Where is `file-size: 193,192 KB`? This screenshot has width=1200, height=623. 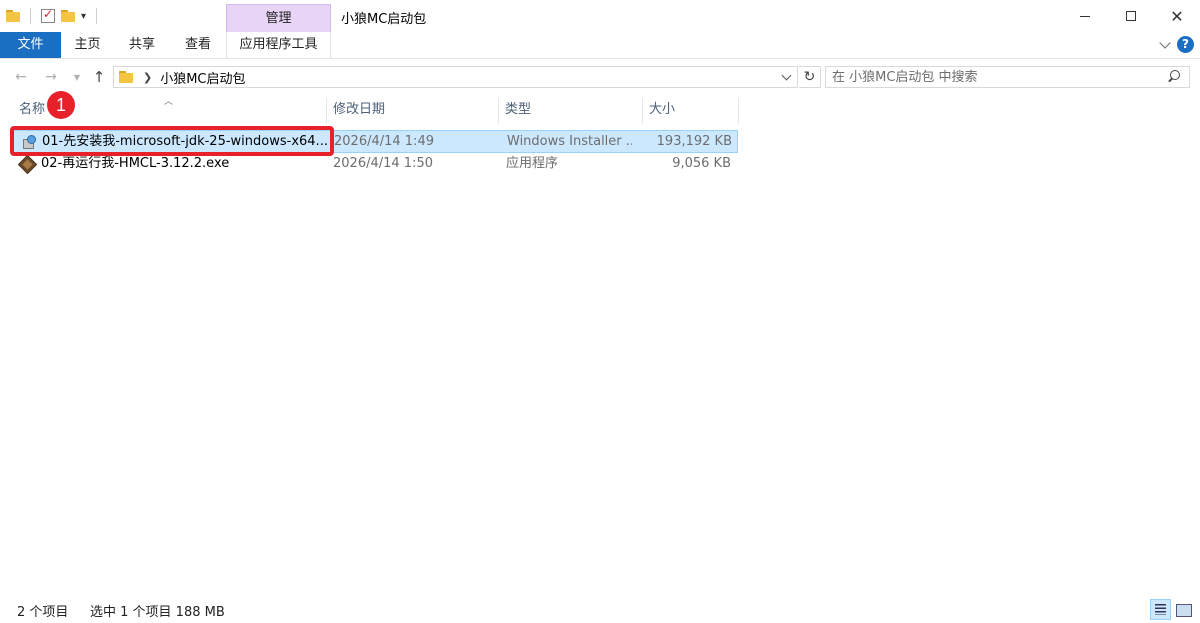
file-size: 193,192 KB is located at coordinates (694, 141).